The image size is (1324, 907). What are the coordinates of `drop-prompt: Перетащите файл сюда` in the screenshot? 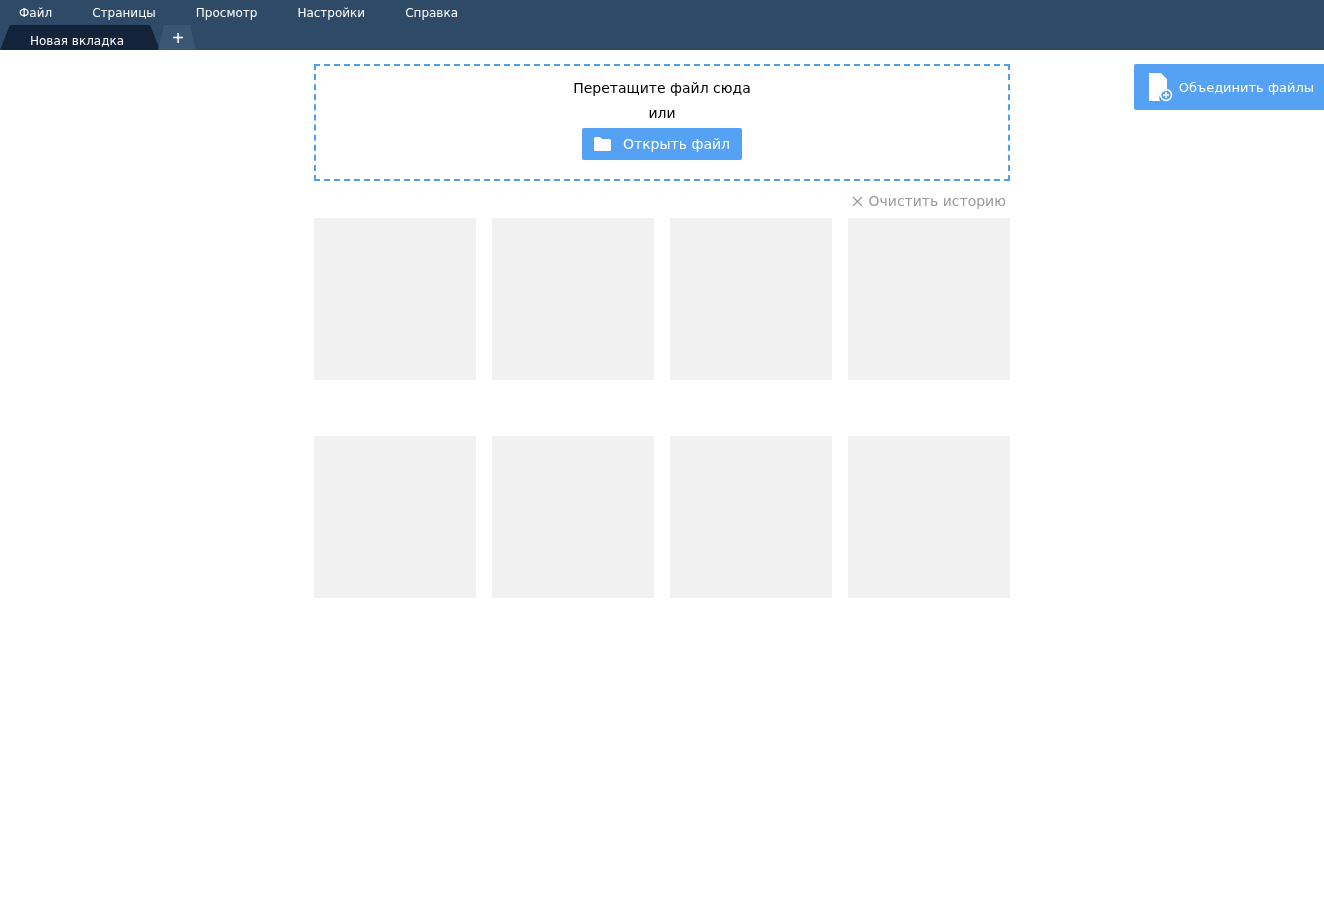 It's located at (662, 88).